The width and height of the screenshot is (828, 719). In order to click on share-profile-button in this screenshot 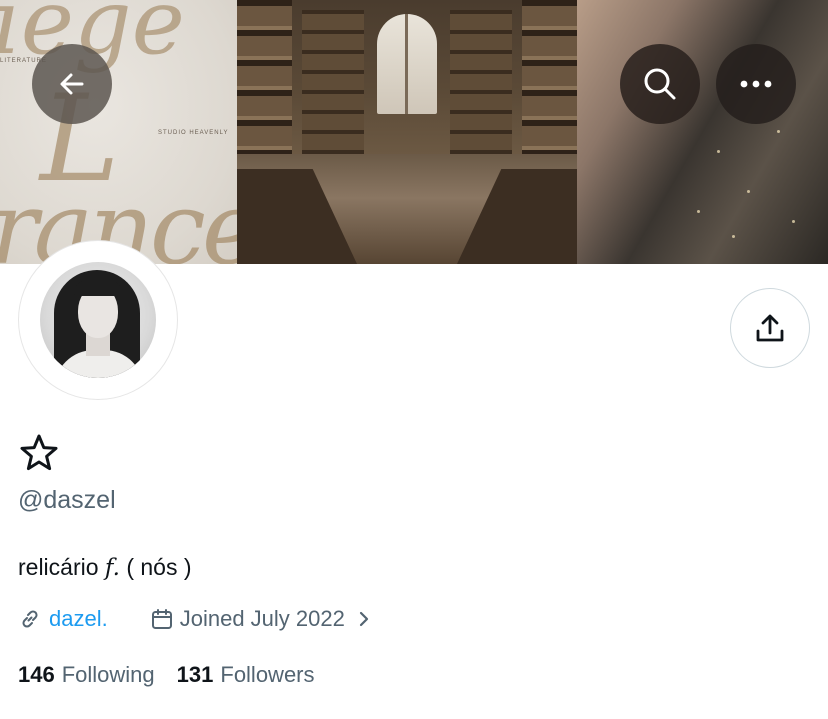, I will do `click(770, 328)`.